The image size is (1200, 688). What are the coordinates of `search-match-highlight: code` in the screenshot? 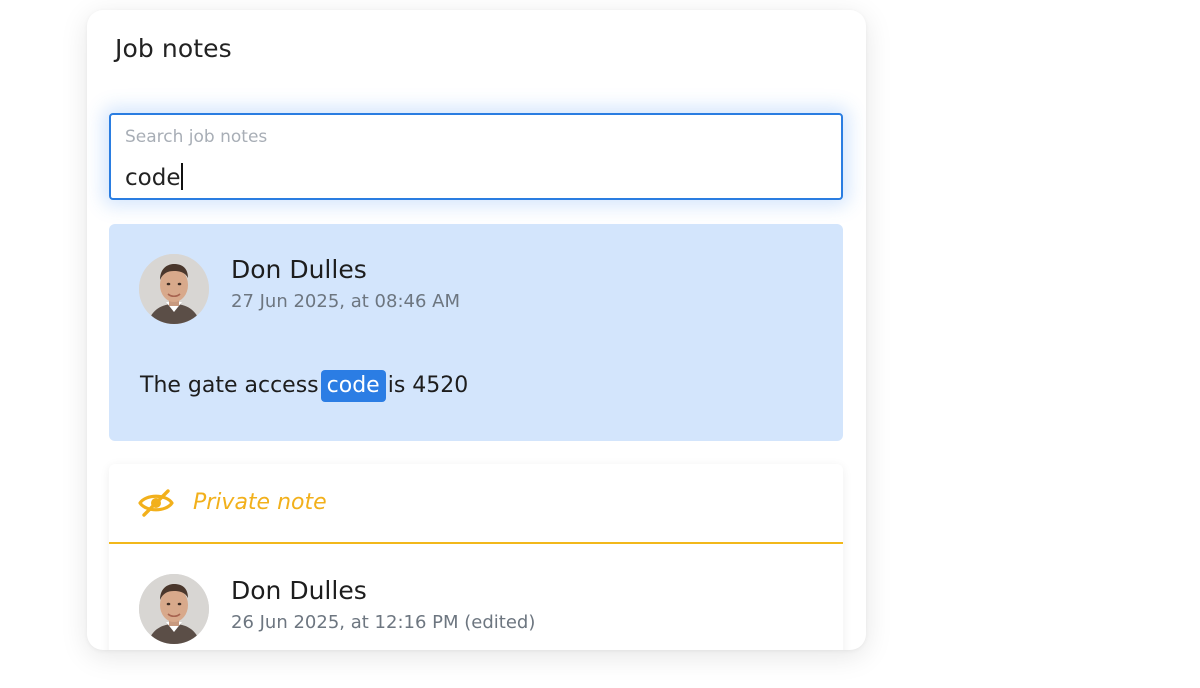 It's located at (353, 386).